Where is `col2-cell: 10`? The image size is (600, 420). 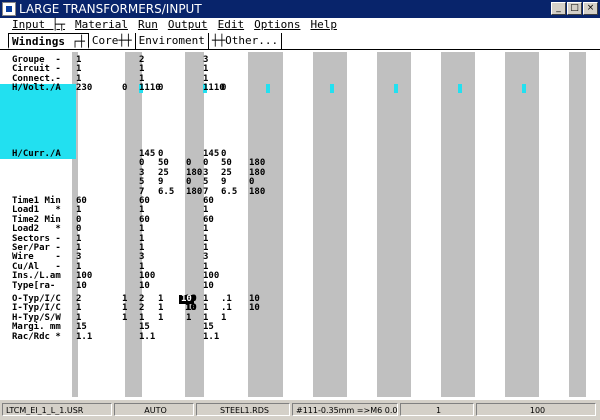
col2-cell: 10 is located at coordinates (144, 286).